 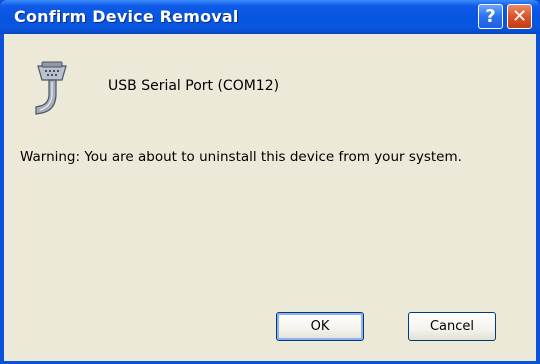 What do you see at coordinates (452, 326) in the screenshot?
I see `cancel-button: Cancel` at bounding box center [452, 326].